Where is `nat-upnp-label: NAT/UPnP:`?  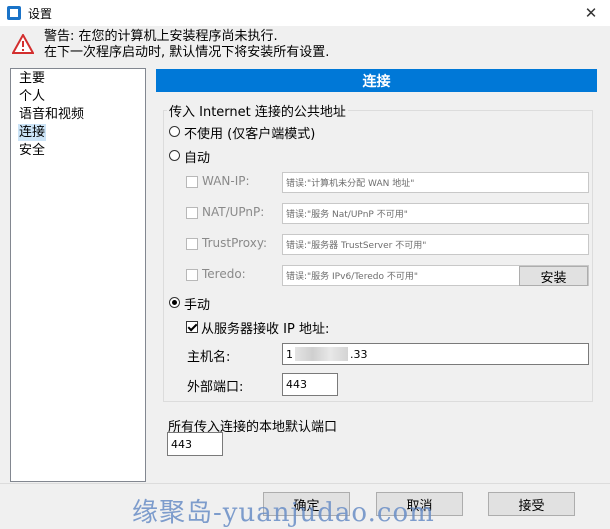
nat-upnp-label: NAT/UPnP: is located at coordinates (233, 212).